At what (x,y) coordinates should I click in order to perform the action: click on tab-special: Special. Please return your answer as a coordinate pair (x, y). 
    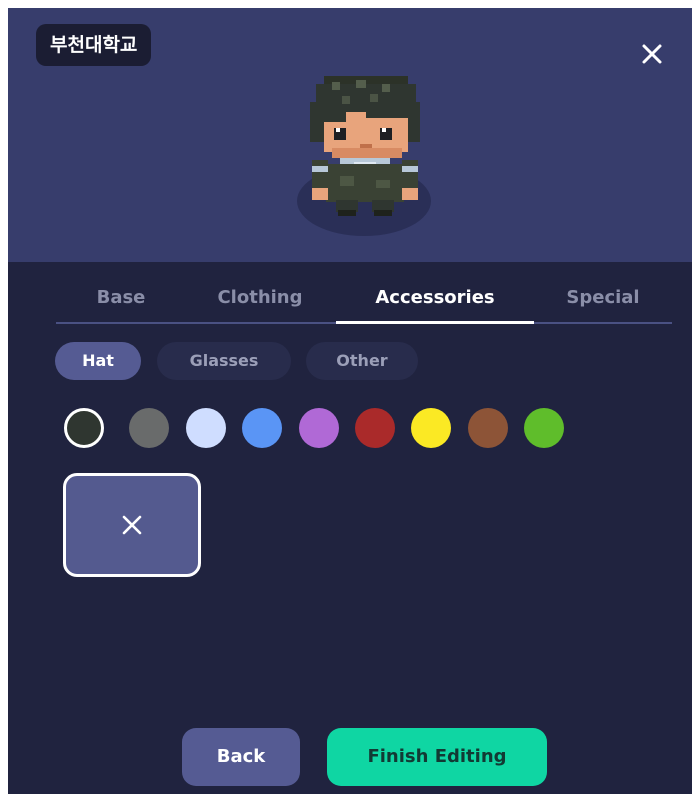
    Looking at the image, I should click on (603, 301).